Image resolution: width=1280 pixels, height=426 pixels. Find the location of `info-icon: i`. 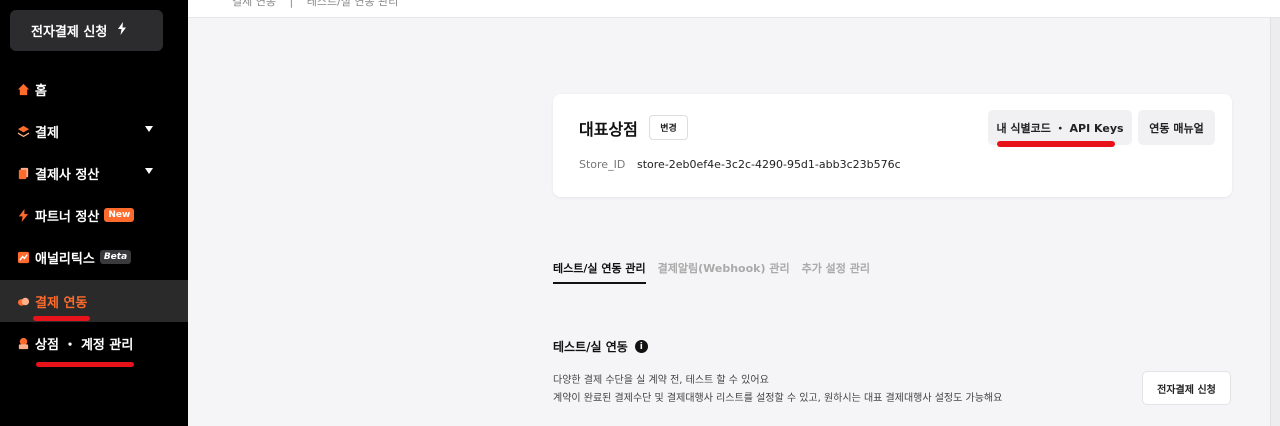

info-icon: i is located at coordinates (641, 346).